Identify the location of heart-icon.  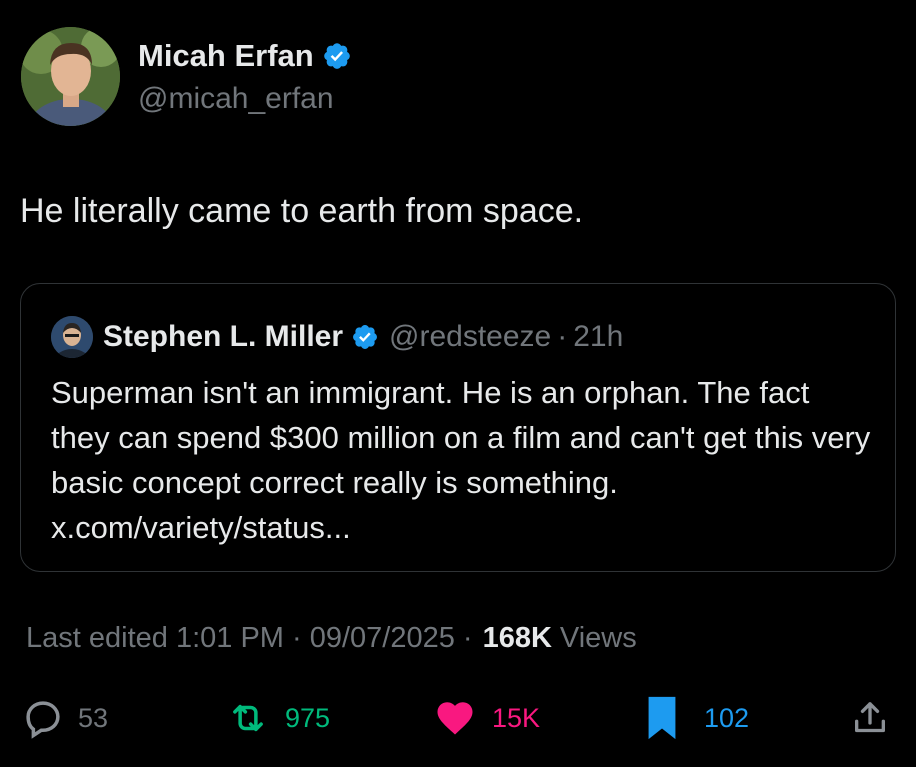
(455, 718).